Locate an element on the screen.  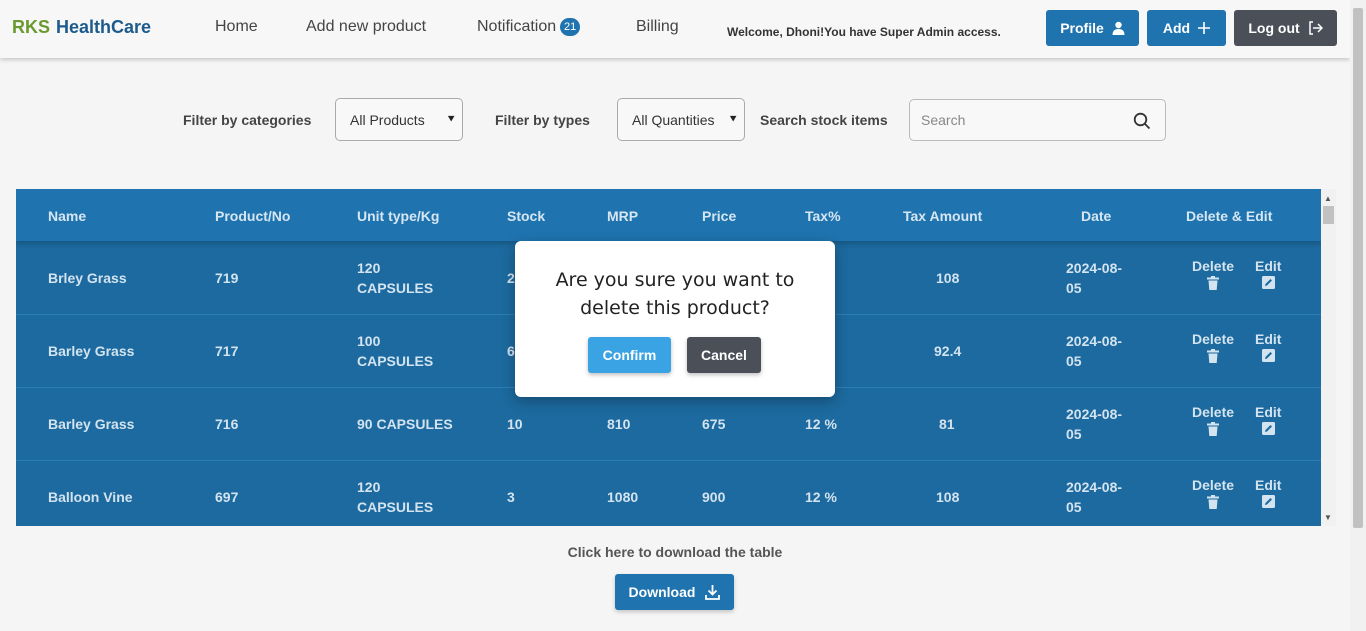
download-hint: Click here to download the table is located at coordinates (675, 552).